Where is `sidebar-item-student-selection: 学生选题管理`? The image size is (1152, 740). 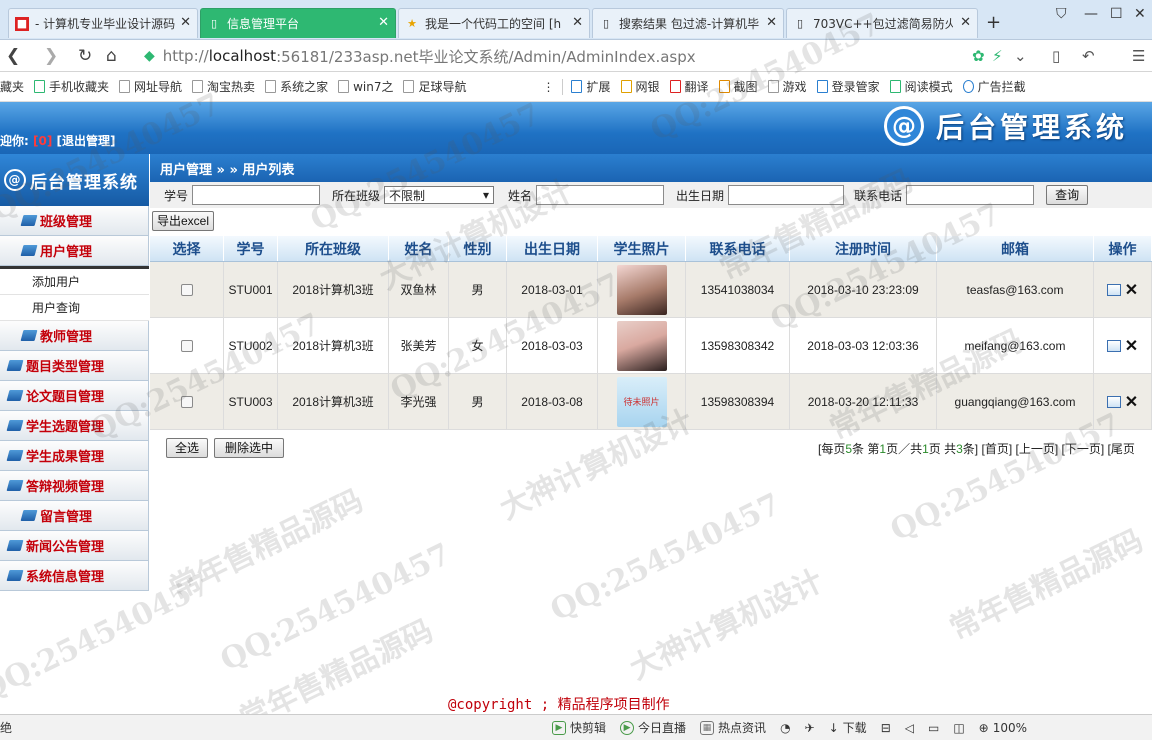
sidebar-item-student-selection: 学生选题管理 is located at coordinates (74, 426).